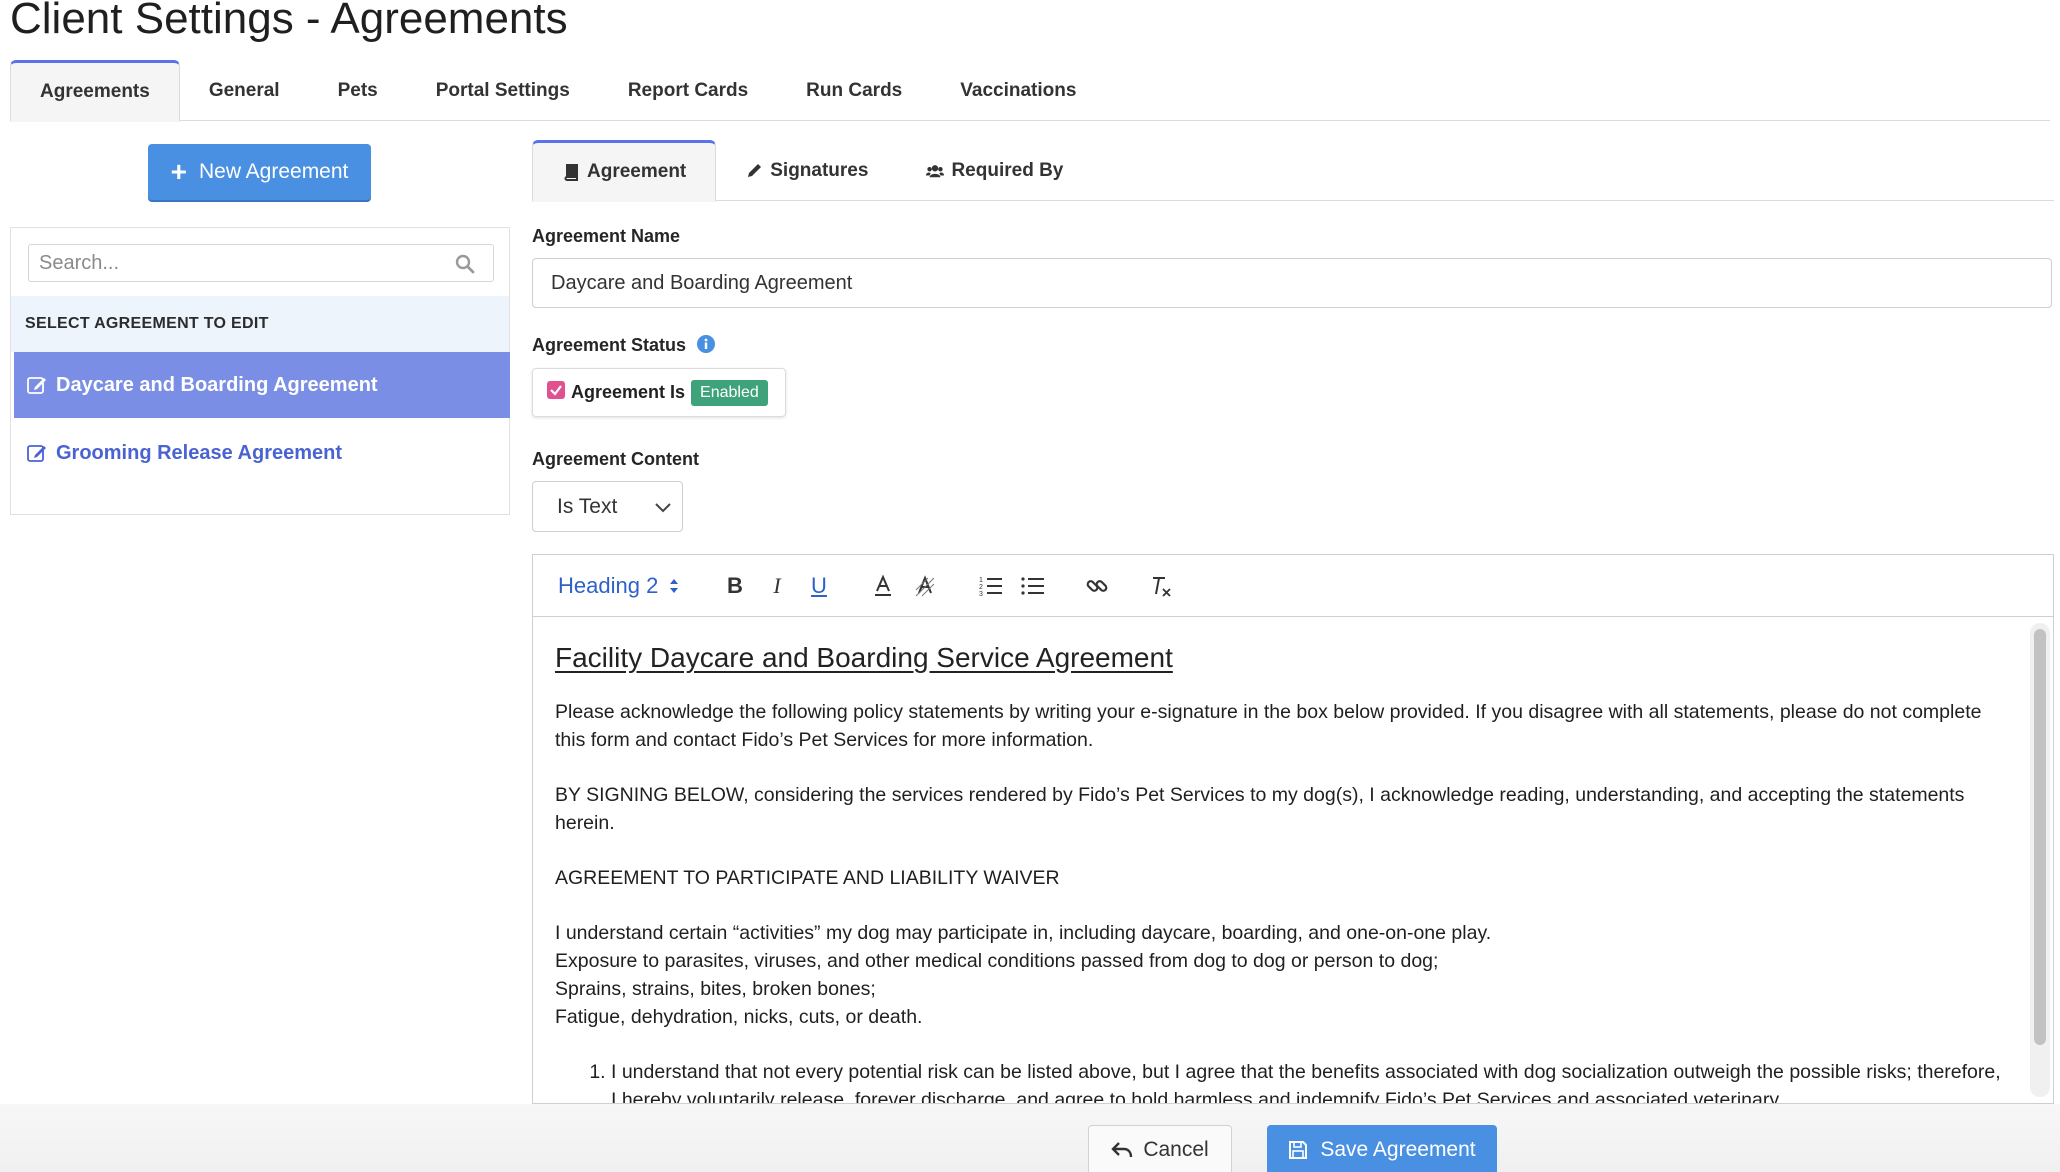 The width and height of the screenshot is (2060, 1172). I want to click on link-button, so click(1097, 586).